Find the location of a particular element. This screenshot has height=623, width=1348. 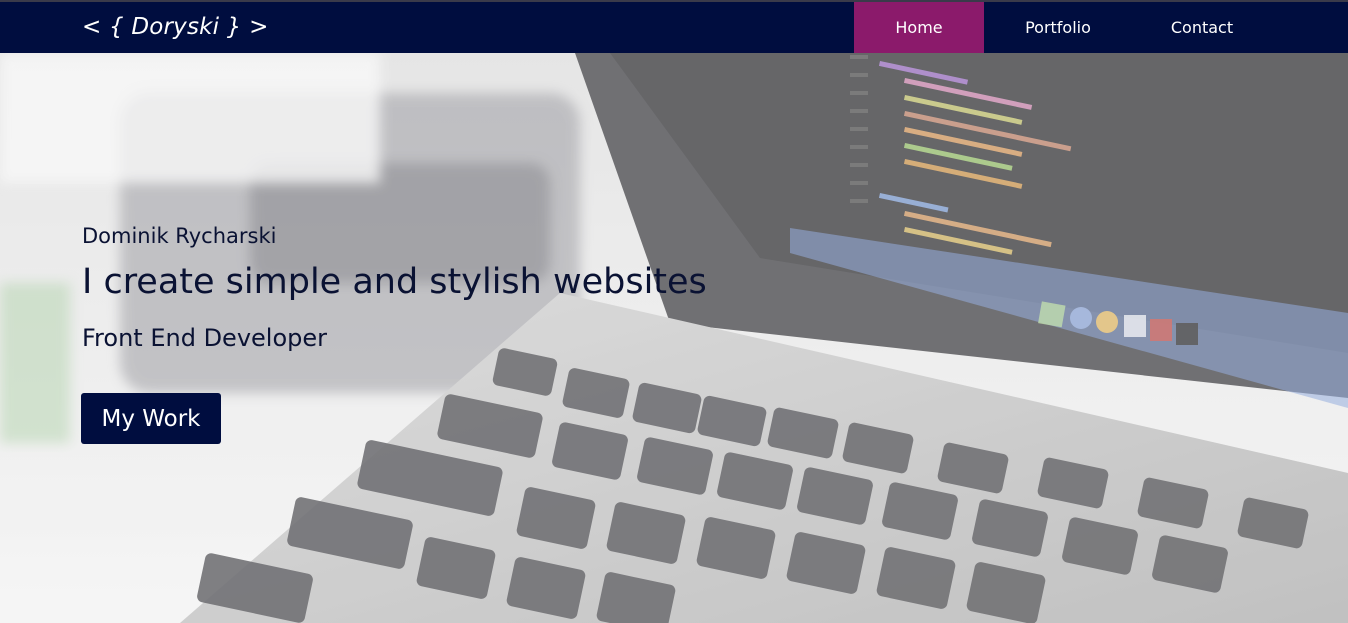

main-nav: Home Portfolio Contact is located at coordinates (1063, 27).